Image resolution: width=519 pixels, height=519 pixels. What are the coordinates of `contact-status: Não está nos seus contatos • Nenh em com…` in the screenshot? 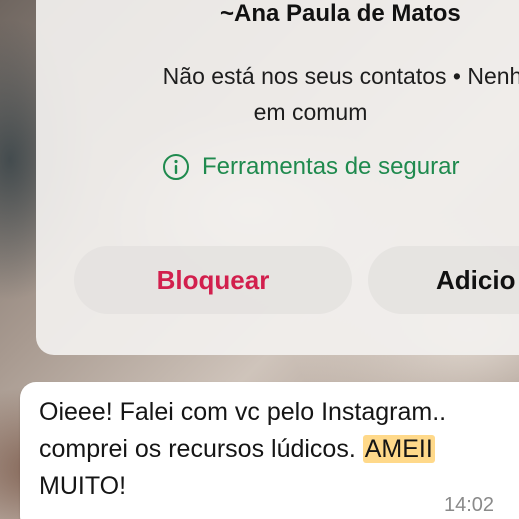 It's located at (277, 94).